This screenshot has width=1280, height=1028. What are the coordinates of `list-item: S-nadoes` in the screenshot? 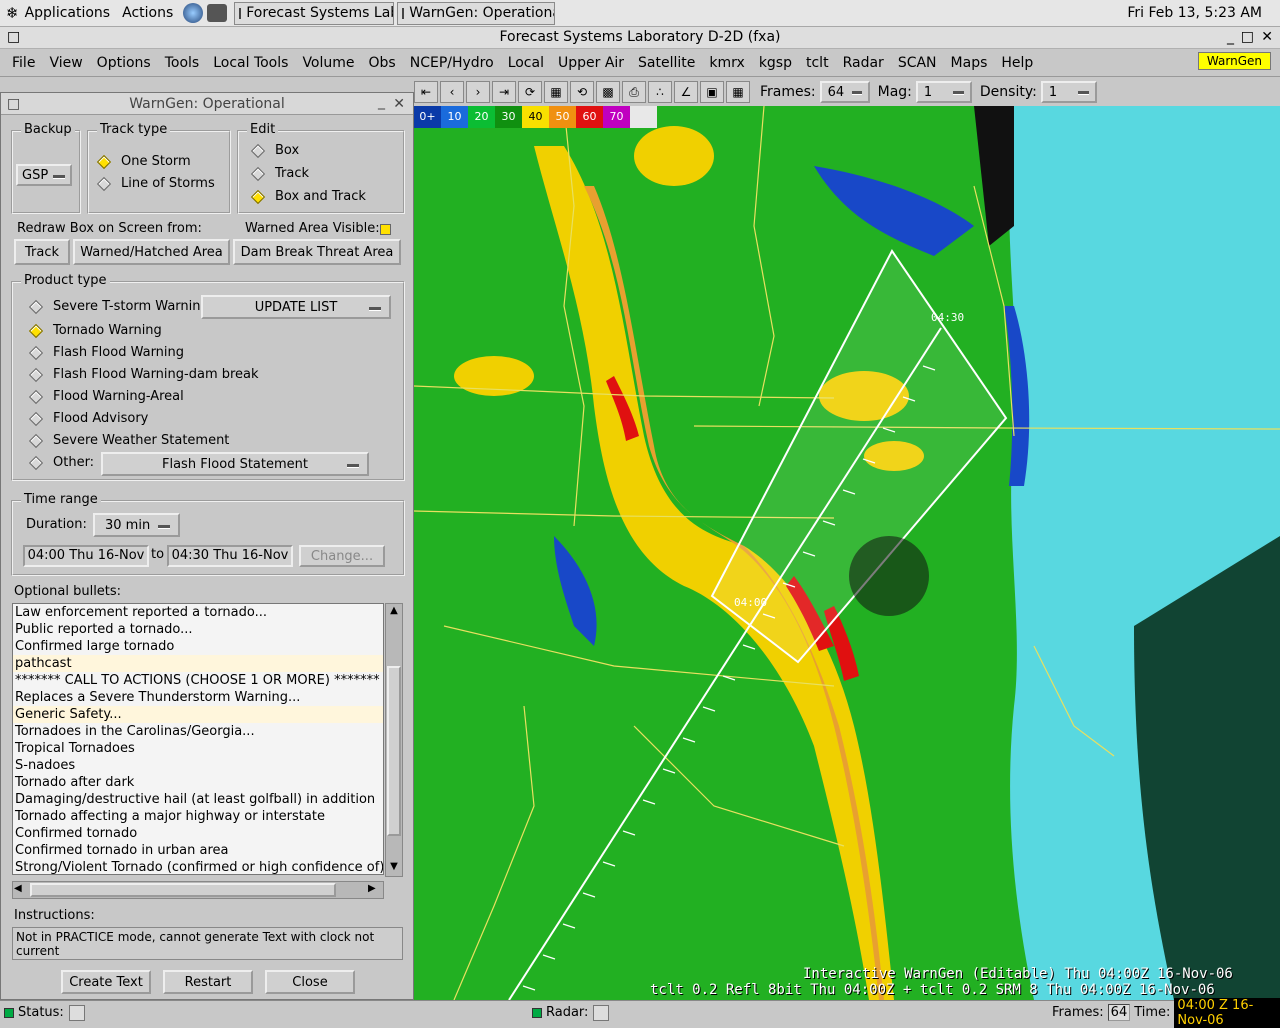 It's located at (198, 765).